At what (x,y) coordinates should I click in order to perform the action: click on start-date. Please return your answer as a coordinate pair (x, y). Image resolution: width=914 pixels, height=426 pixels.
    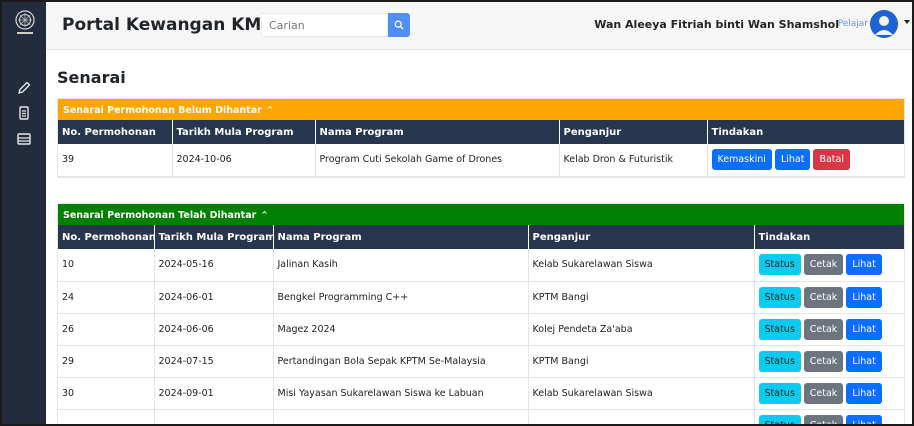
    Looking at the image, I should click on (214, 416).